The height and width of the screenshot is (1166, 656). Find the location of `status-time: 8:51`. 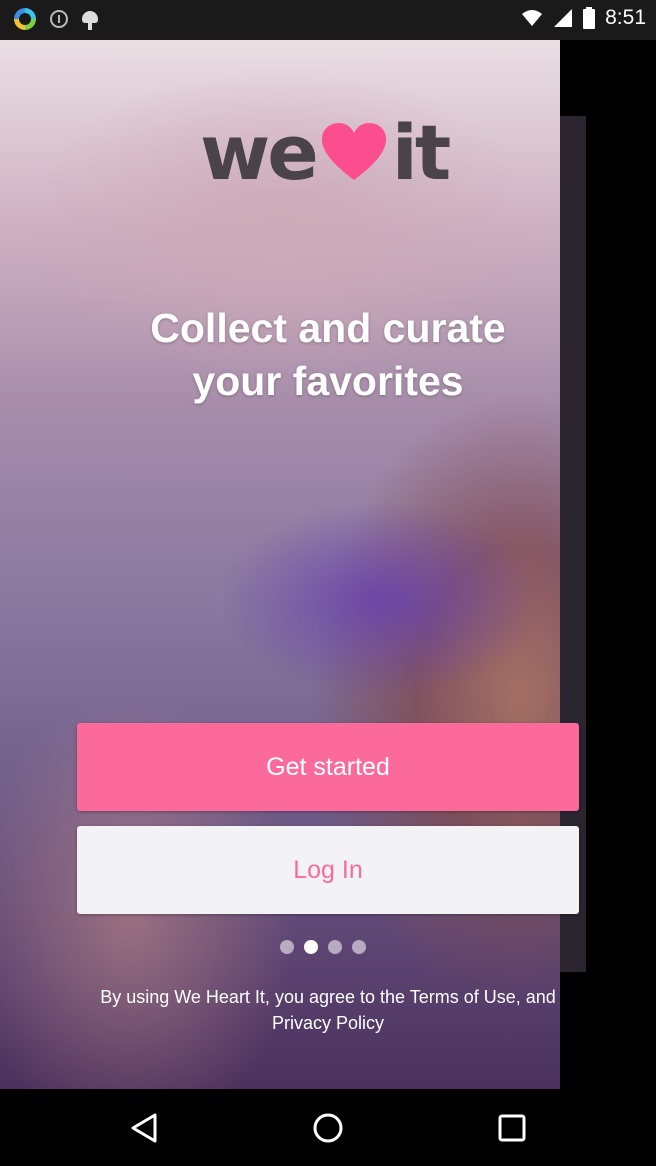

status-time: 8:51 is located at coordinates (625, 17).